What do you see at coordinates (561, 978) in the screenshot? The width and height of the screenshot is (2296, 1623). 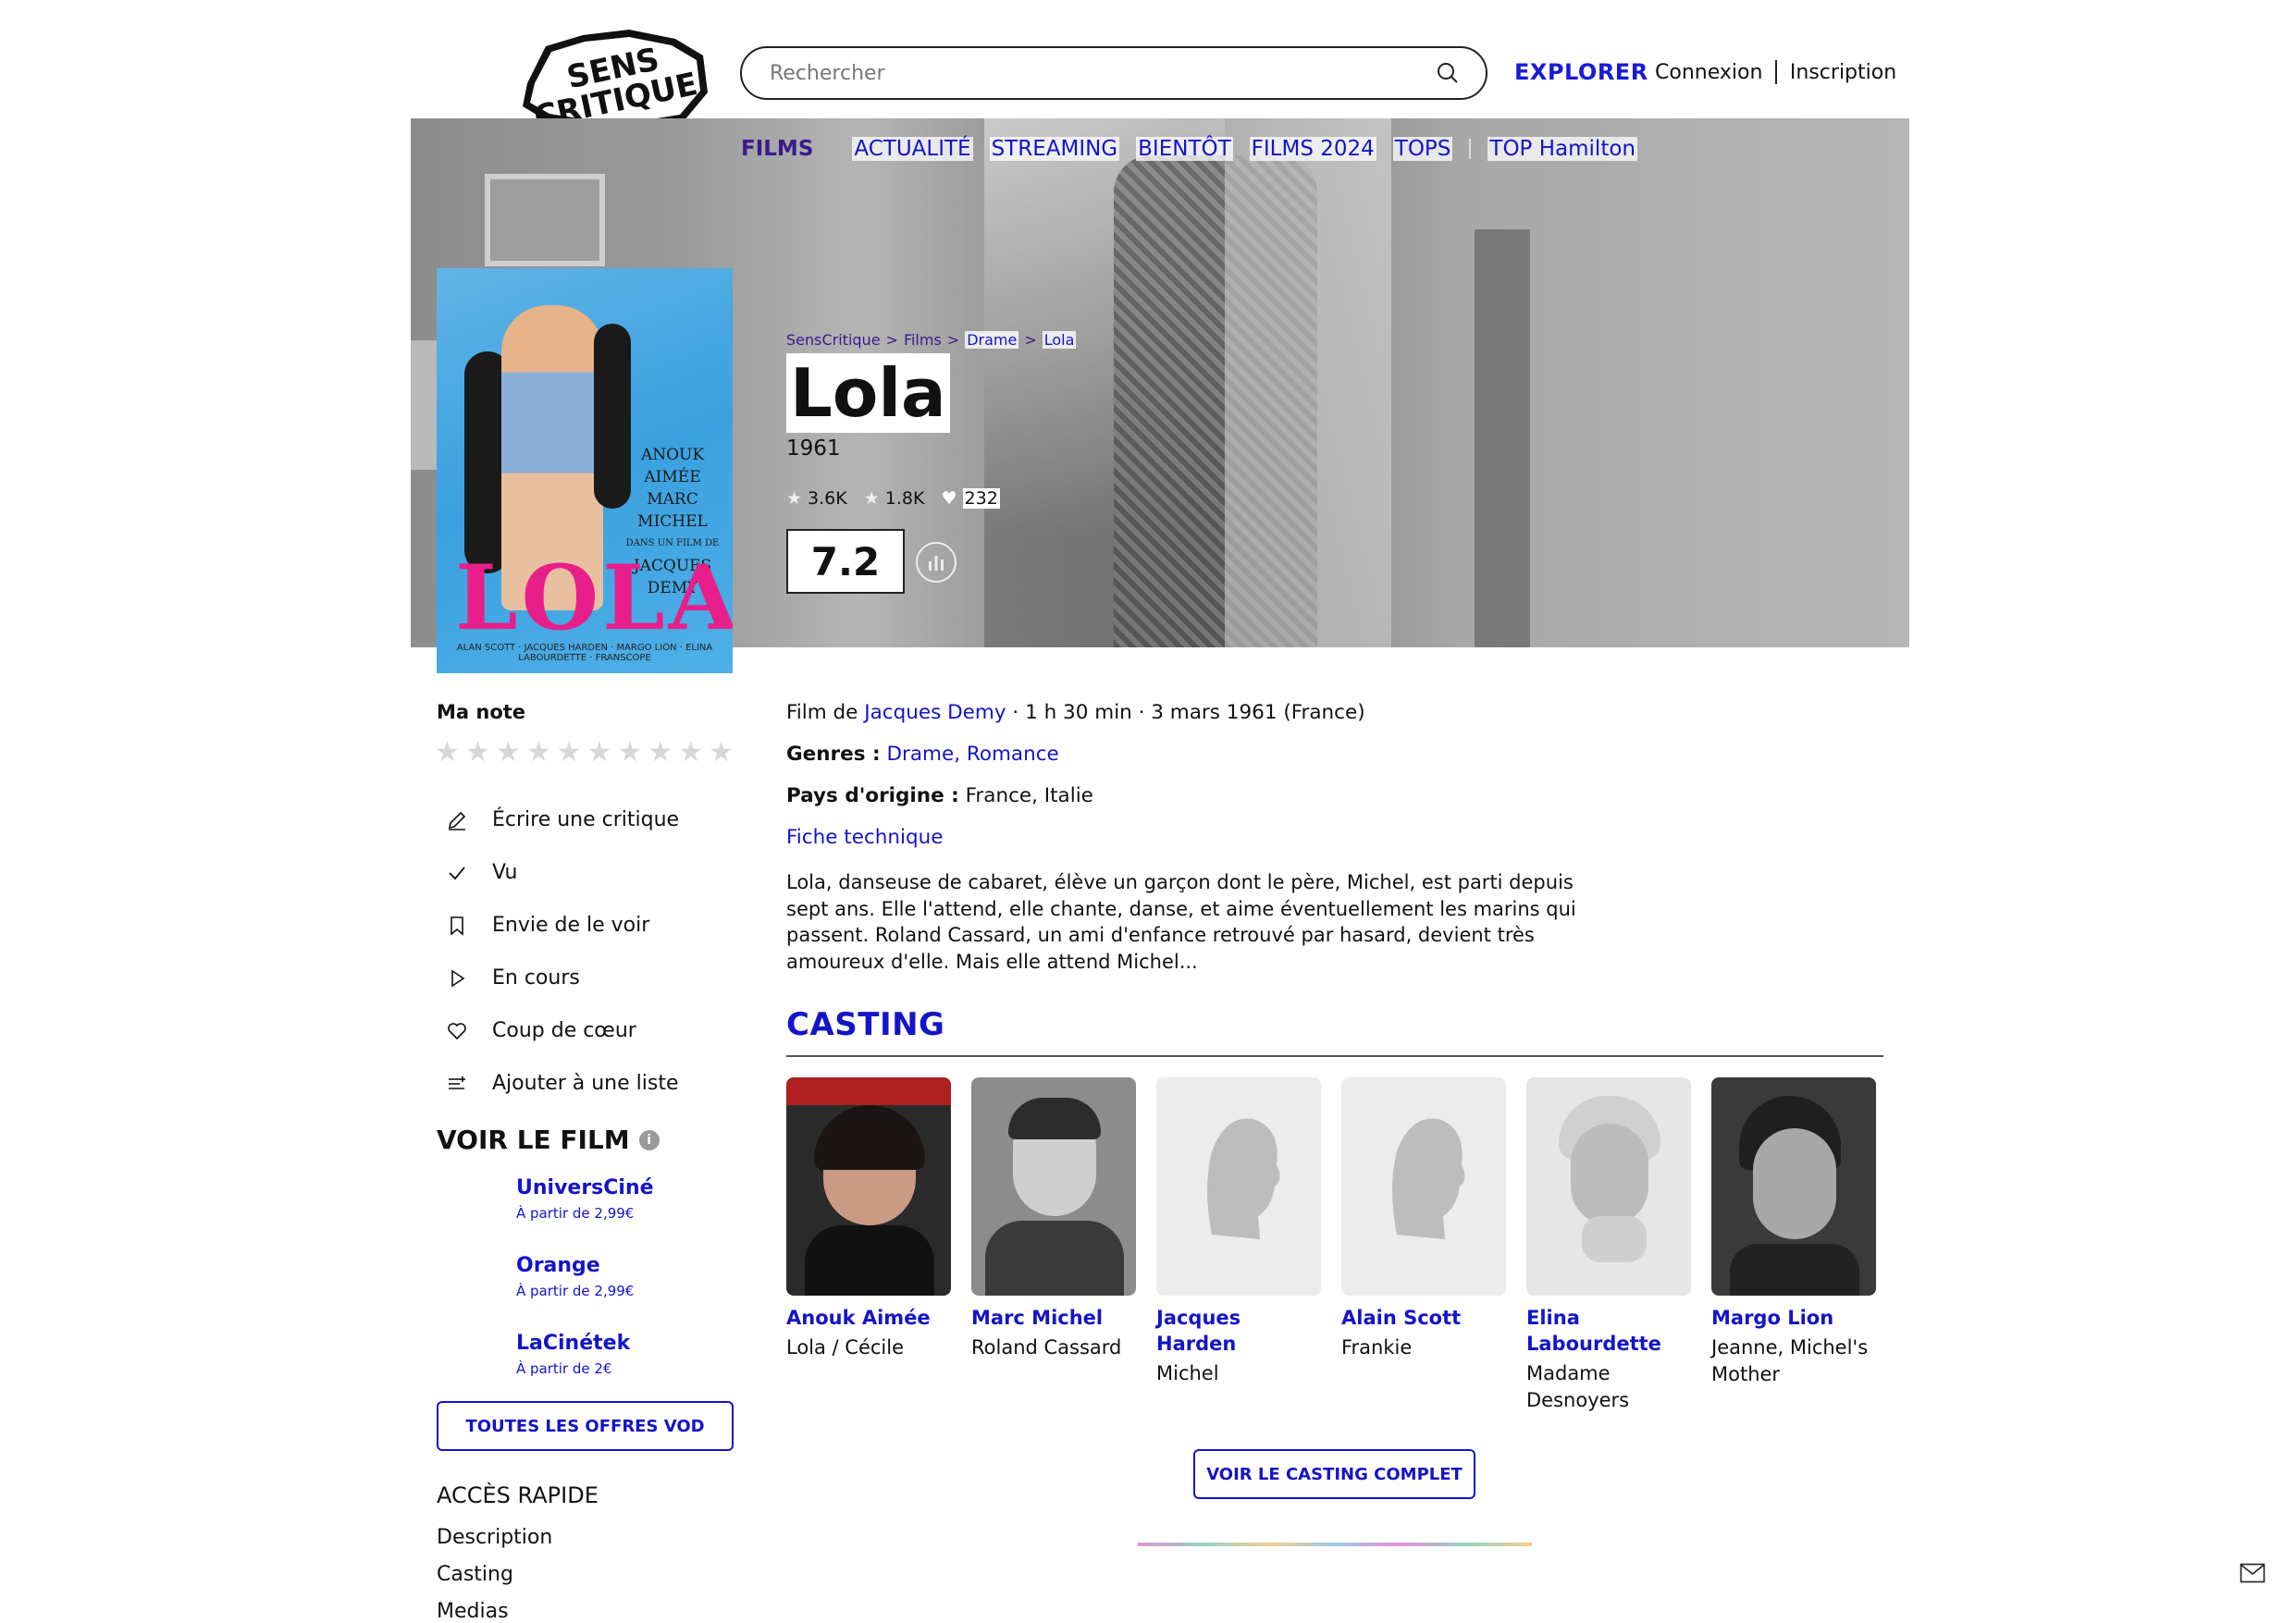 I see `in-progress-action: En cours` at bounding box center [561, 978].